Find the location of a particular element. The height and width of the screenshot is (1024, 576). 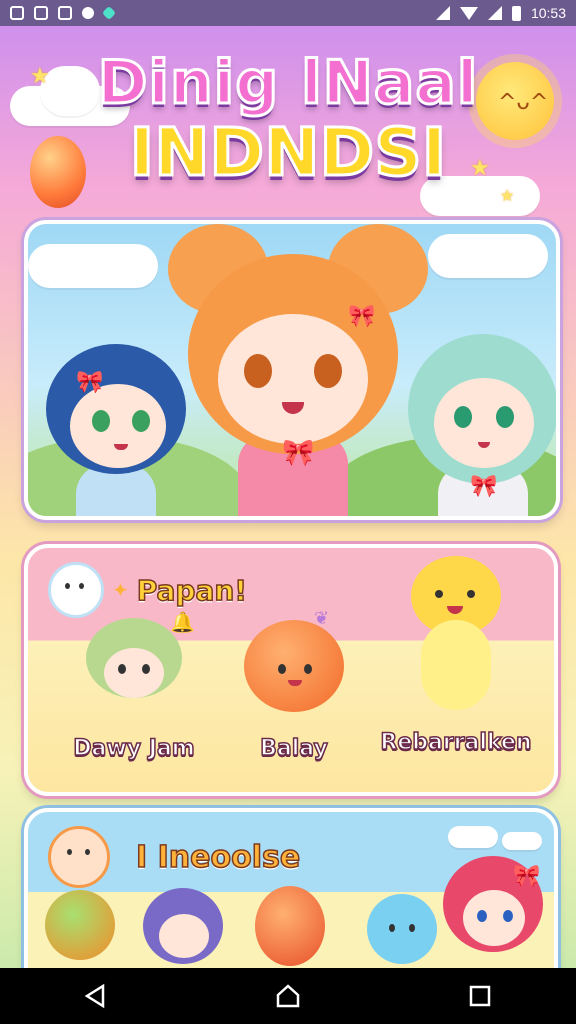

home-icon is located at coordinates (288, 996).